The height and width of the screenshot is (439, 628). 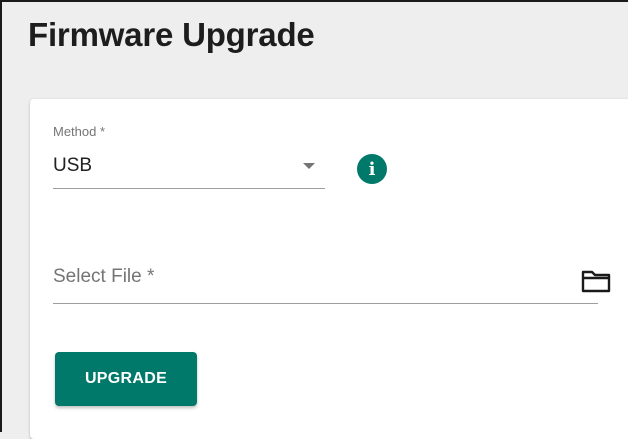 I want to click on upgrade-button: UPGRADE, so click(x=126, y=379).